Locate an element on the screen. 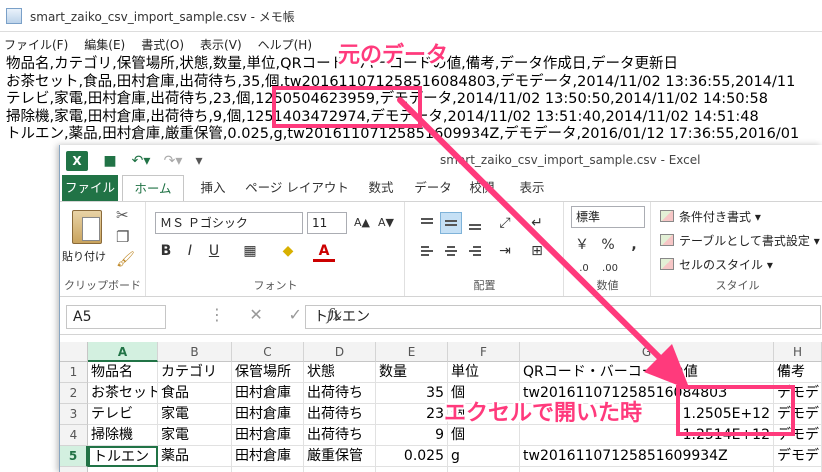 The image size is (822, 472). column-header-g: G is located at coordinates (647, 352).